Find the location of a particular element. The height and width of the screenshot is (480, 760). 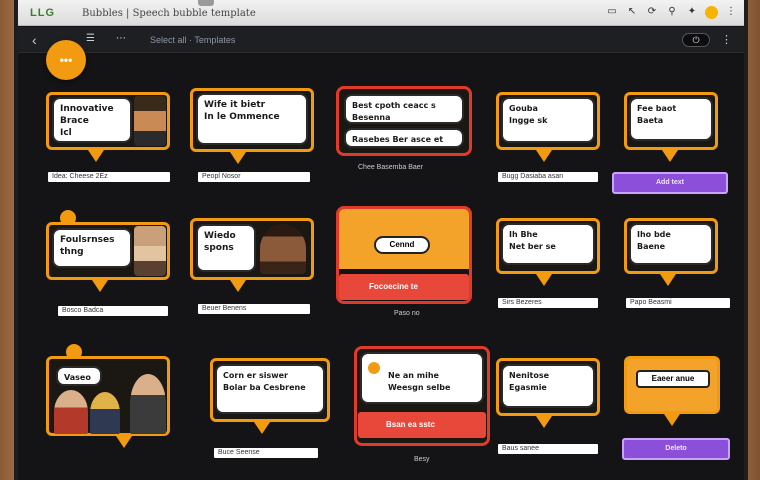

profile-icon is located at coordinates (711, 12).